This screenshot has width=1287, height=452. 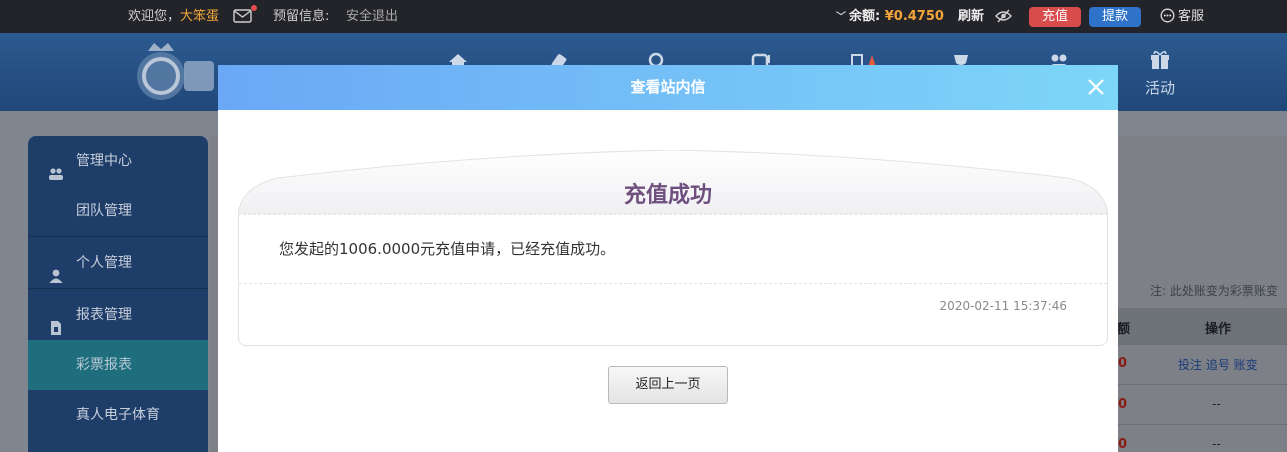 I want to click on message-body: 您发起的1006.0000元充值申请，已经充值成功。, so click(x=447, y=249).